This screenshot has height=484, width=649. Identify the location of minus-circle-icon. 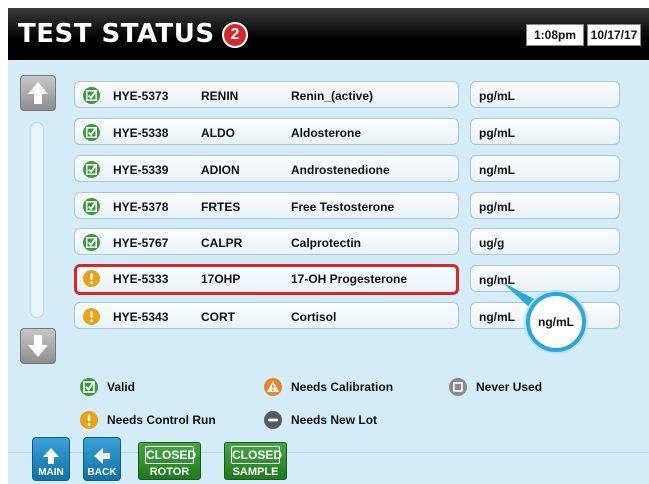
(273, 420).